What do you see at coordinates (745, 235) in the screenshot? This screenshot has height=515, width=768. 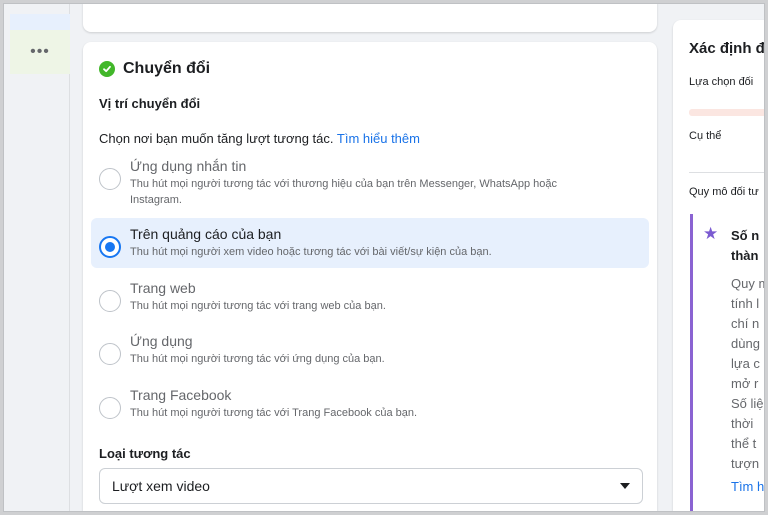 I see `info-box-title-line: Số n` at bounding box center [745, 235].